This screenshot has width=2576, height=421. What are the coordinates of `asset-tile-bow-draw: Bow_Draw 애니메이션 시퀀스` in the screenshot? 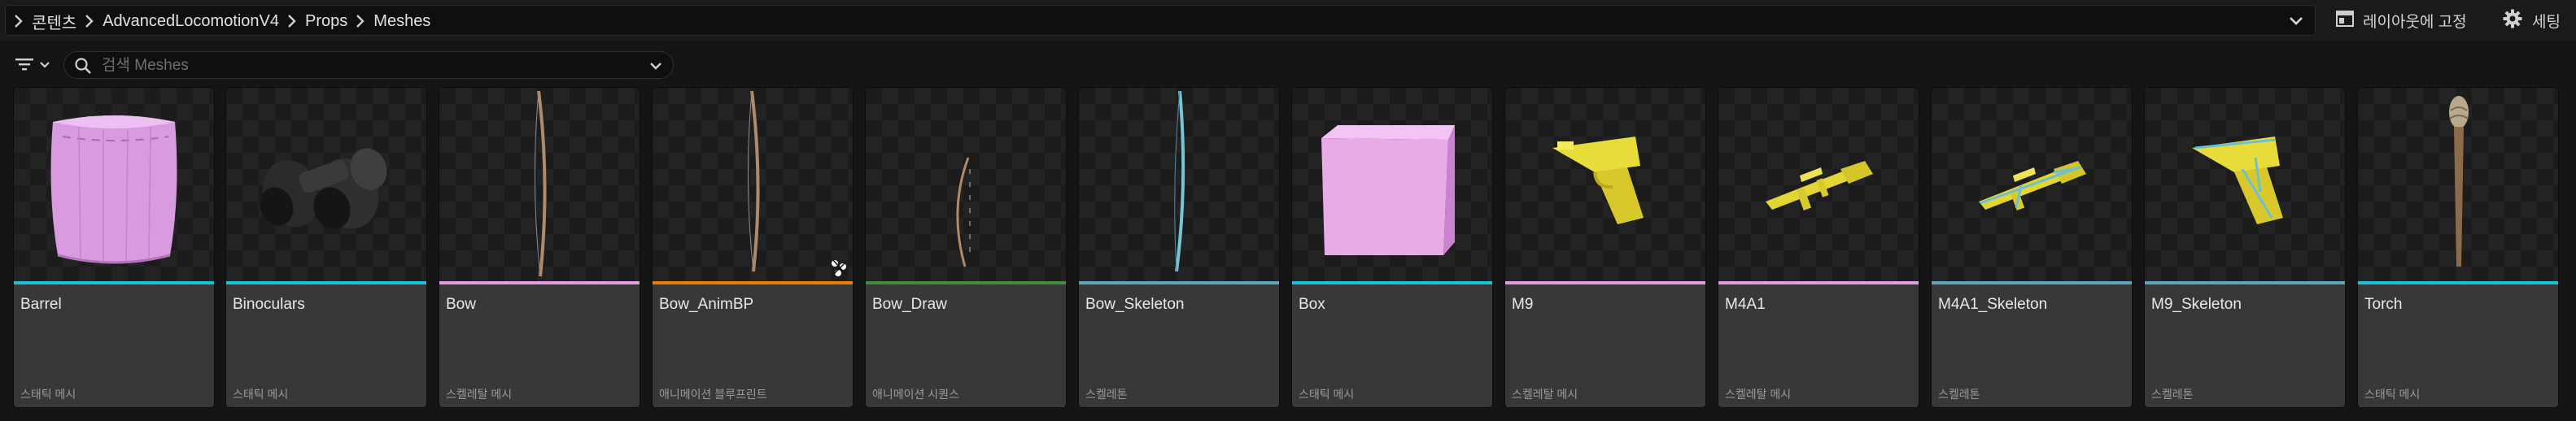 It's located at (966, 248).